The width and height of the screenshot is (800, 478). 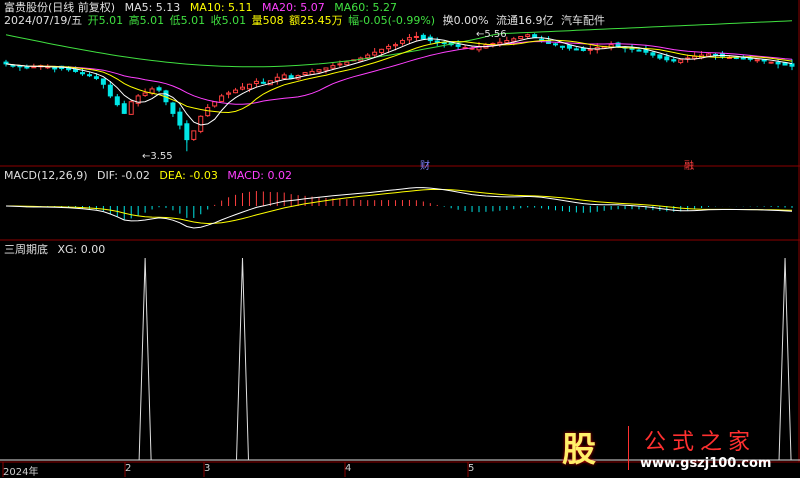 I want to click on x-axis-label-apr: 4, so click(x=348, y=468).